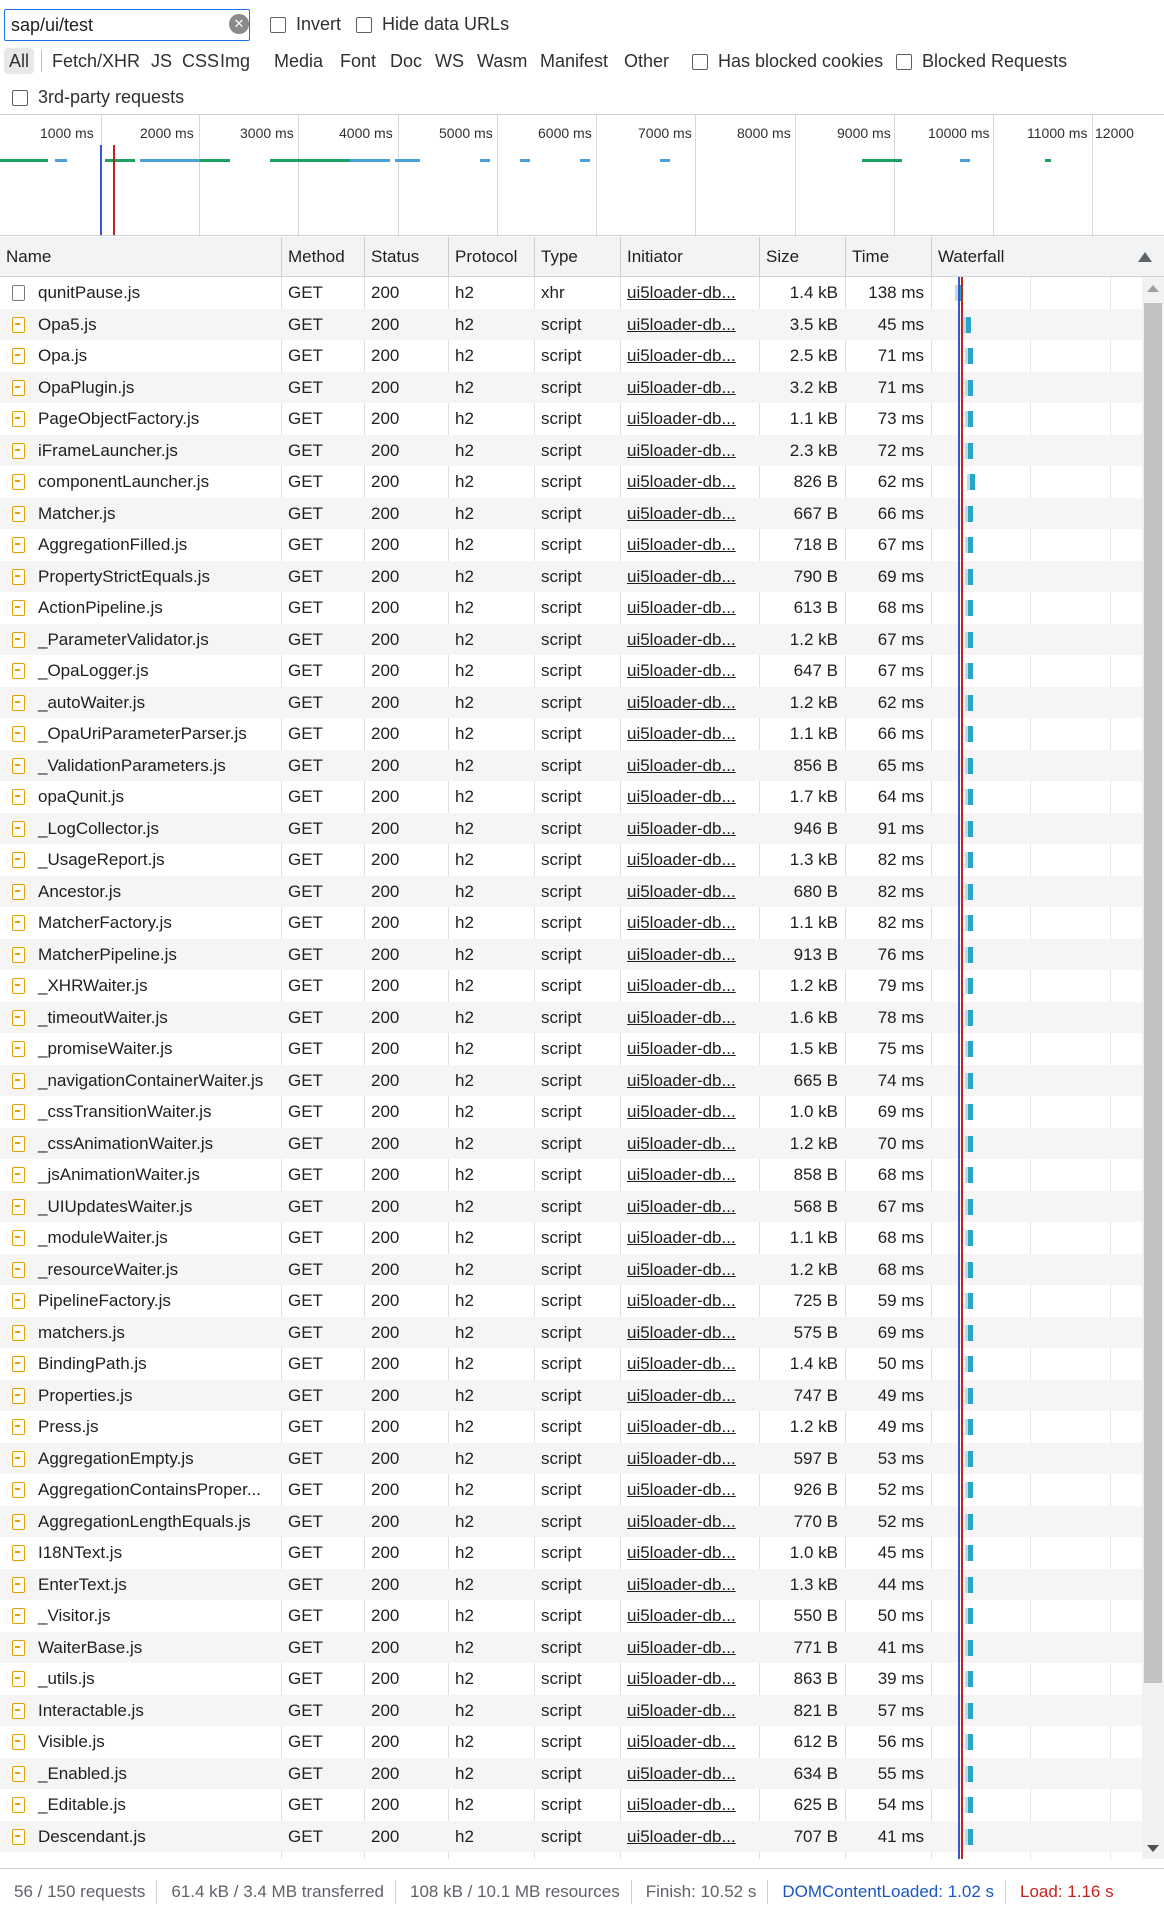 The width and height of the screenshot is (1164, 1914). Describe the element at coordinates (156, 356) in the screenshot. I see `cell-name: Opa.js` at that location.